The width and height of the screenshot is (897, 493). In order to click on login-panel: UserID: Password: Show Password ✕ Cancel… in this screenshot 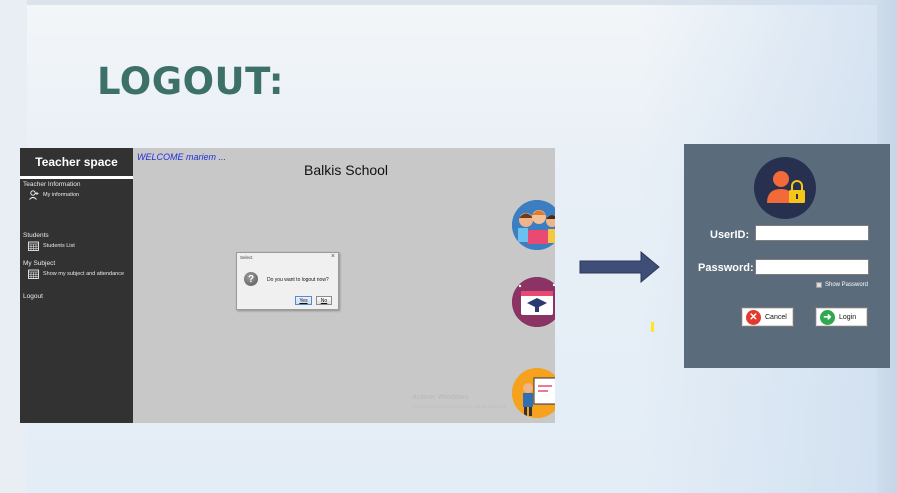, I will do `click(787, 256)`.